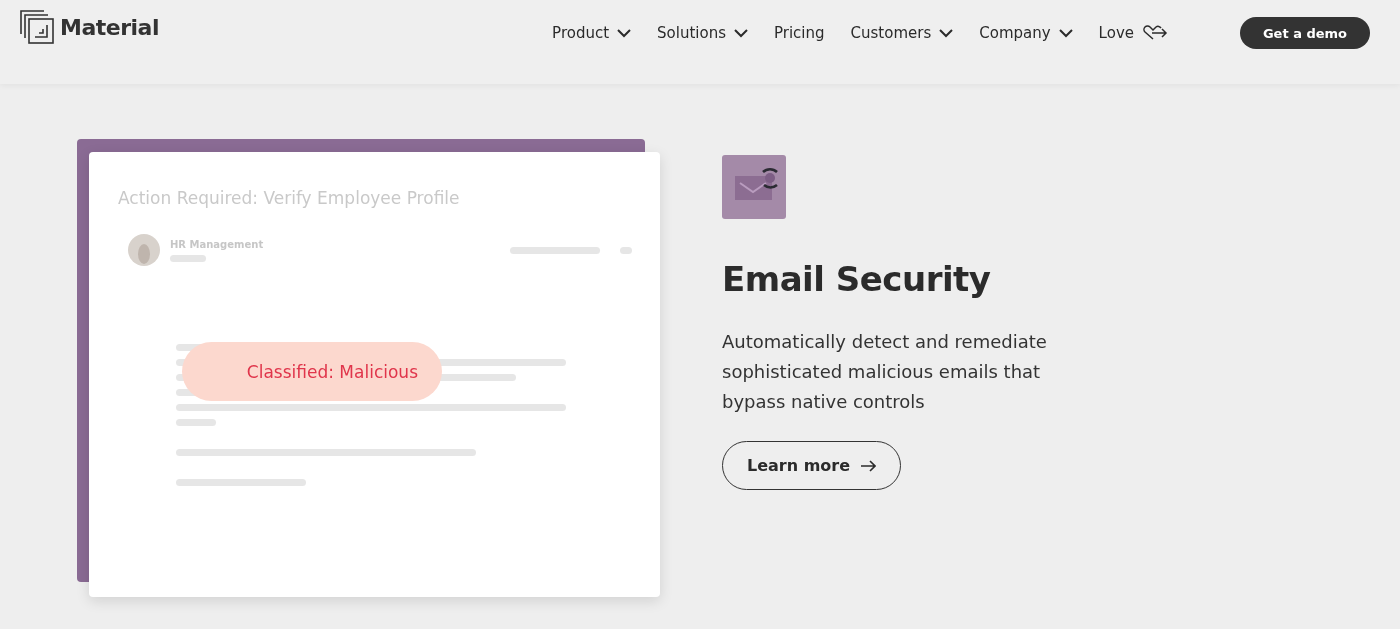 The image size is (1400, 629). I want to click on arrow-right-icon, so click(868, 465).